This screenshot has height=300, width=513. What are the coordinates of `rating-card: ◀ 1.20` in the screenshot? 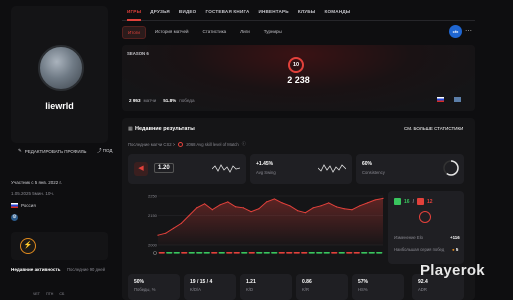 It's located at (187, 169).